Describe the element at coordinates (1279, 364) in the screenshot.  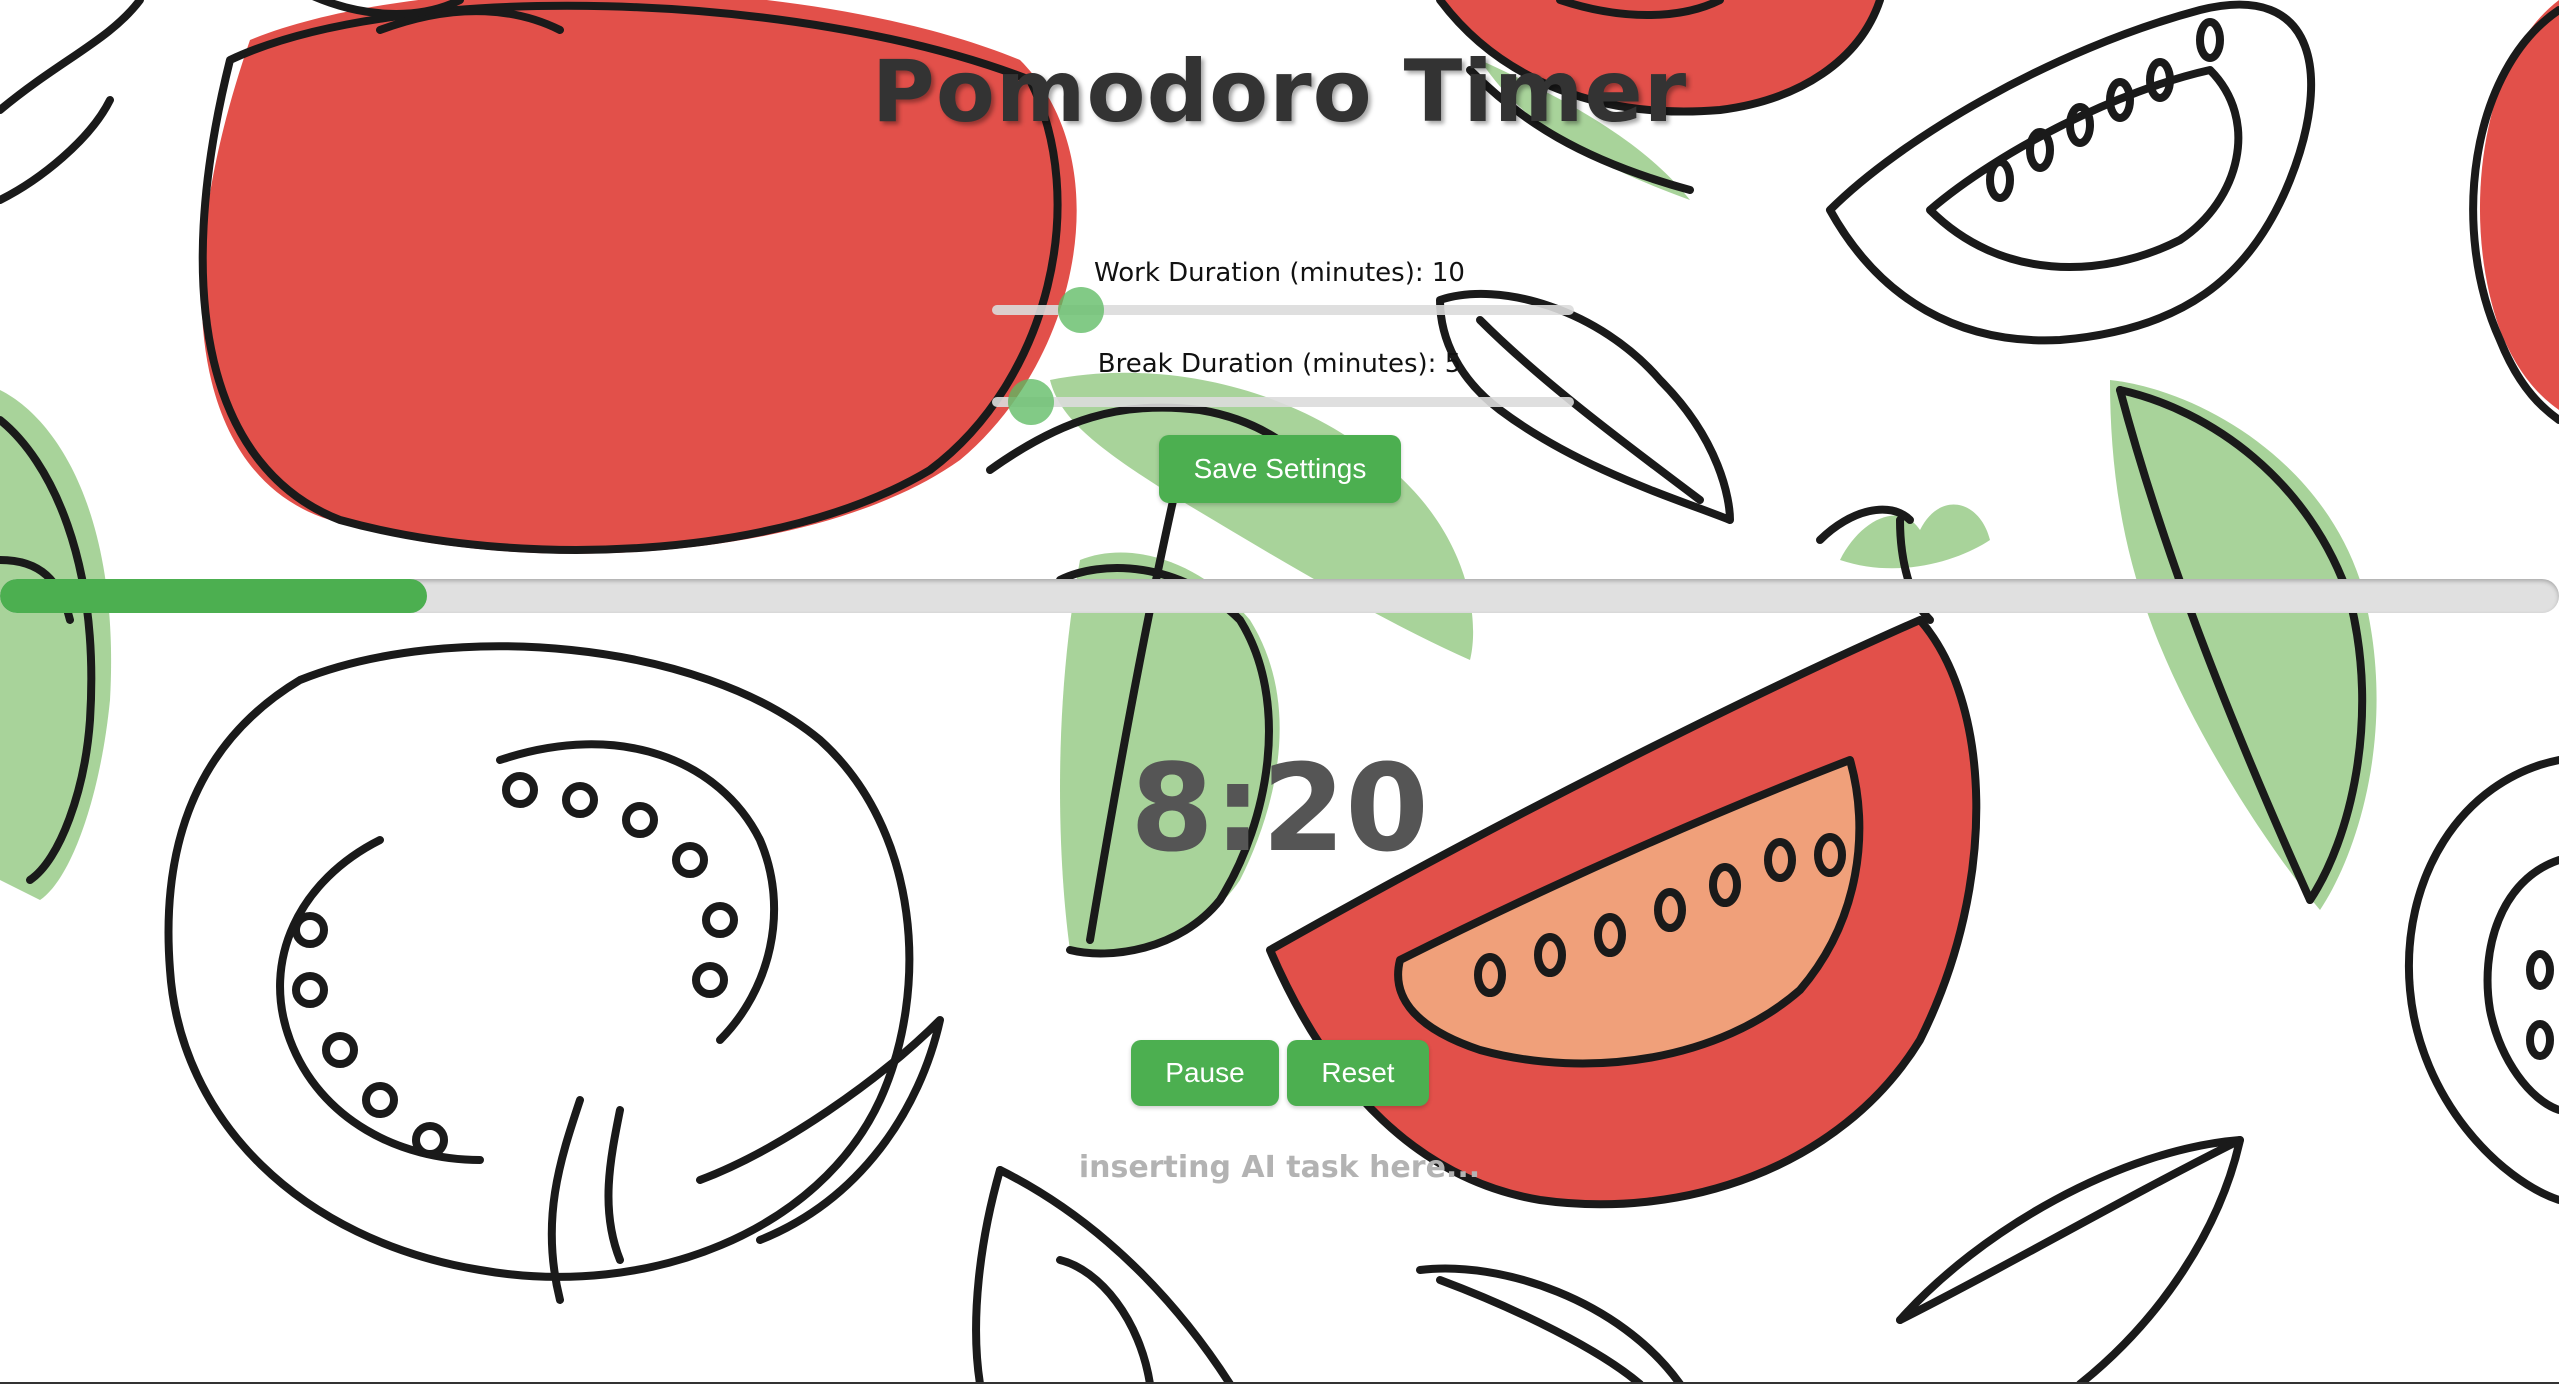
I see `break-duration-label: Break Duration (minutes): 5` at that location.